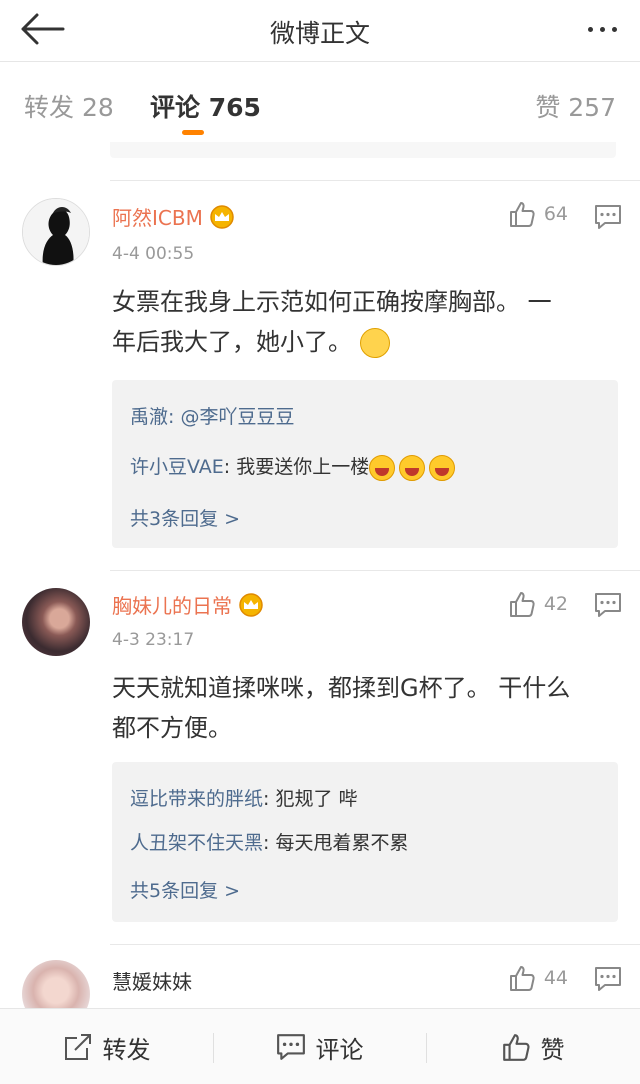 The image size is (640, 1084). What do you see at coordinates (153, 254) in the screenshot?
I see `comment-time: 4-4 00:55` at bounding box center [153, 254].